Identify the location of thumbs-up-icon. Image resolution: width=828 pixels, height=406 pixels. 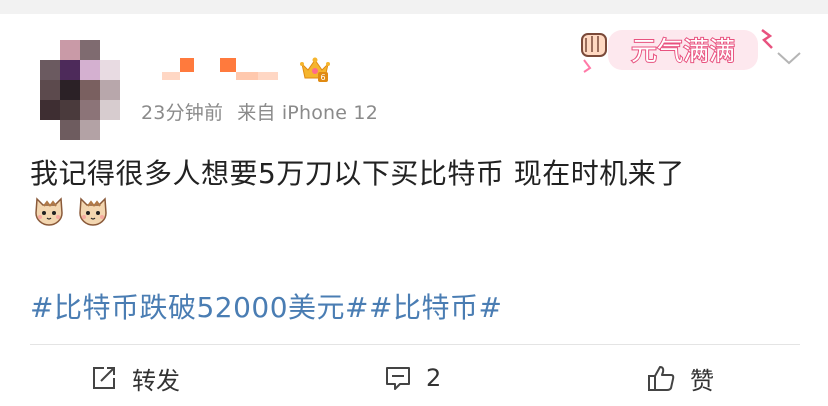
(661, 378).